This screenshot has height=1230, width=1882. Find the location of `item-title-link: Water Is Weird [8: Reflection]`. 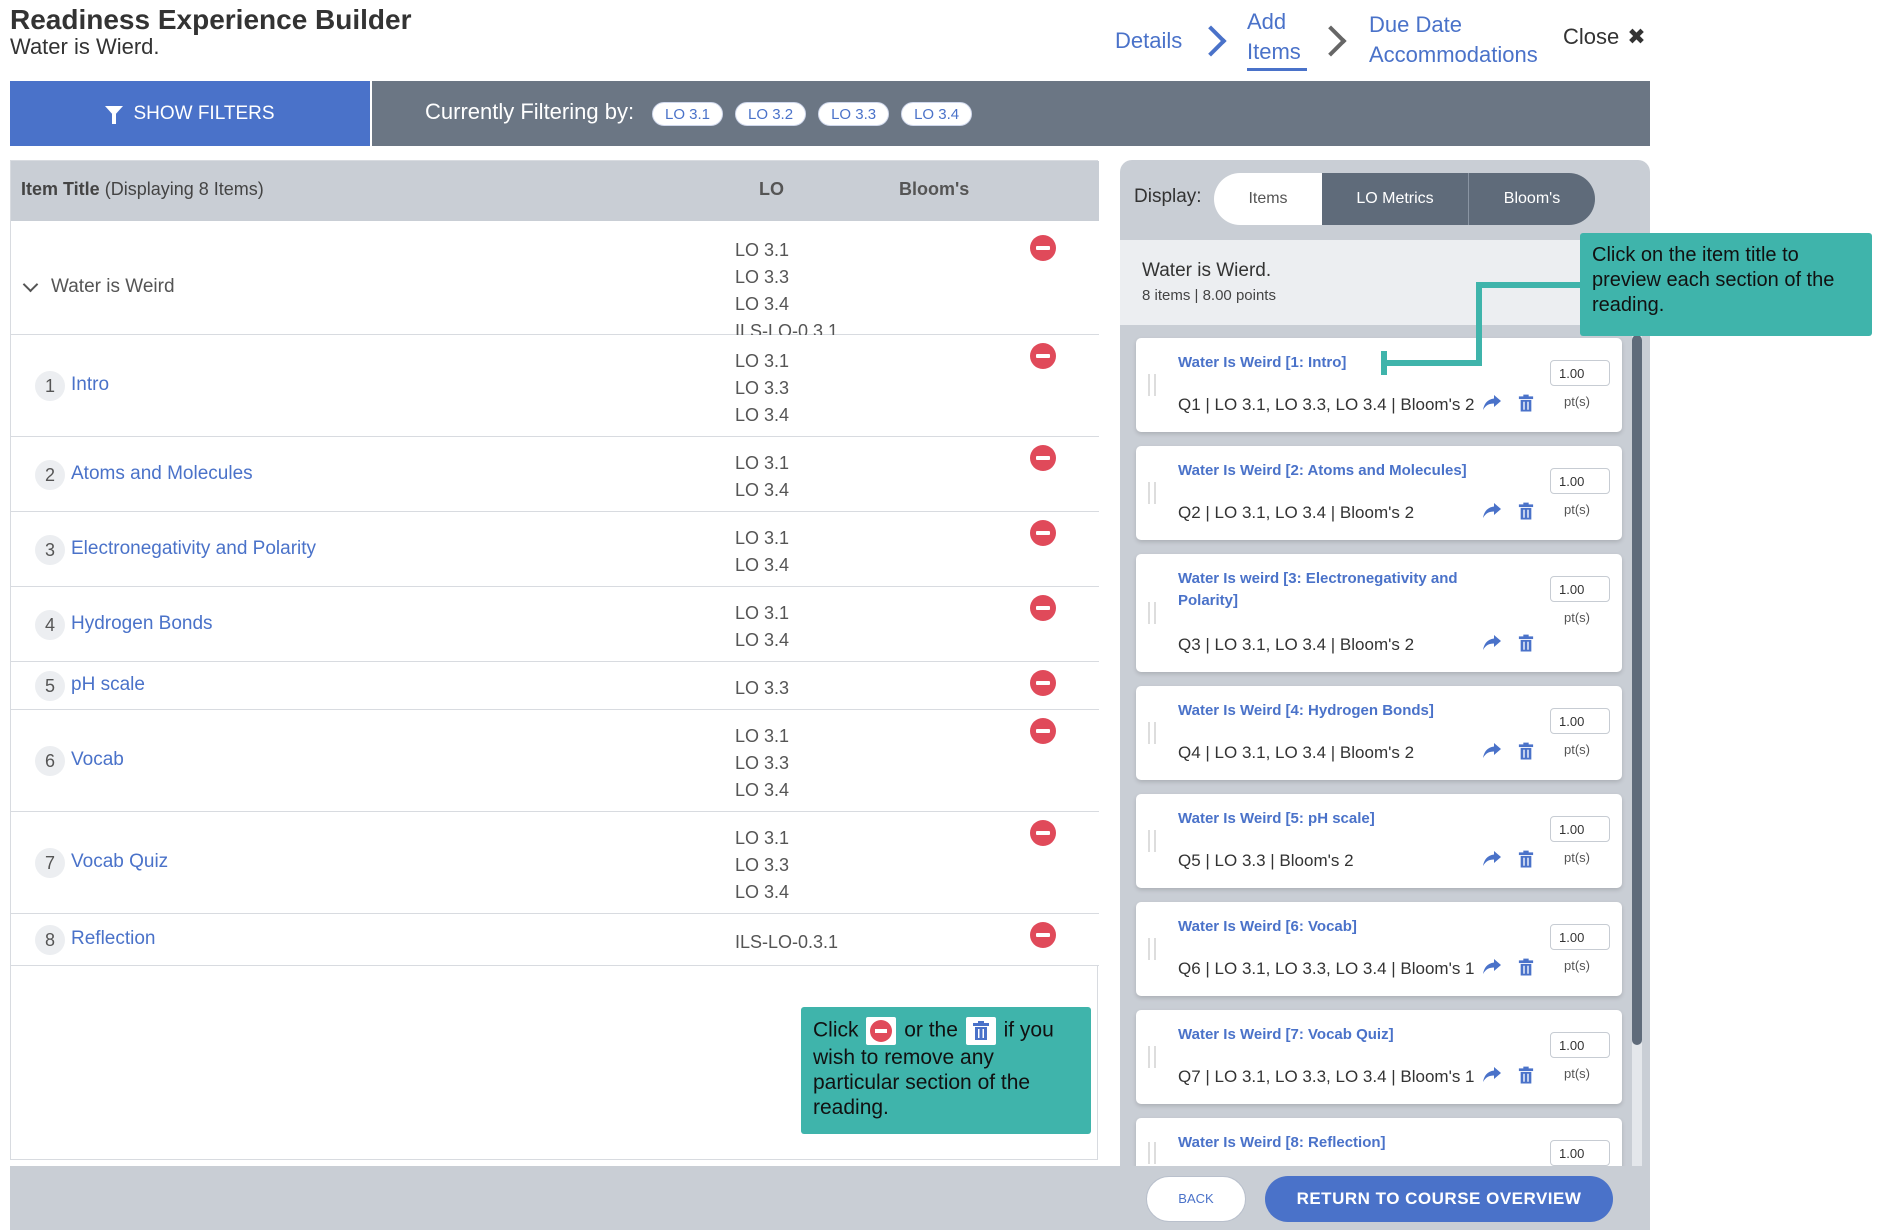

item-title-link: Water Is Weird [8: Reflection] is located at coordinates (1338, 1143).